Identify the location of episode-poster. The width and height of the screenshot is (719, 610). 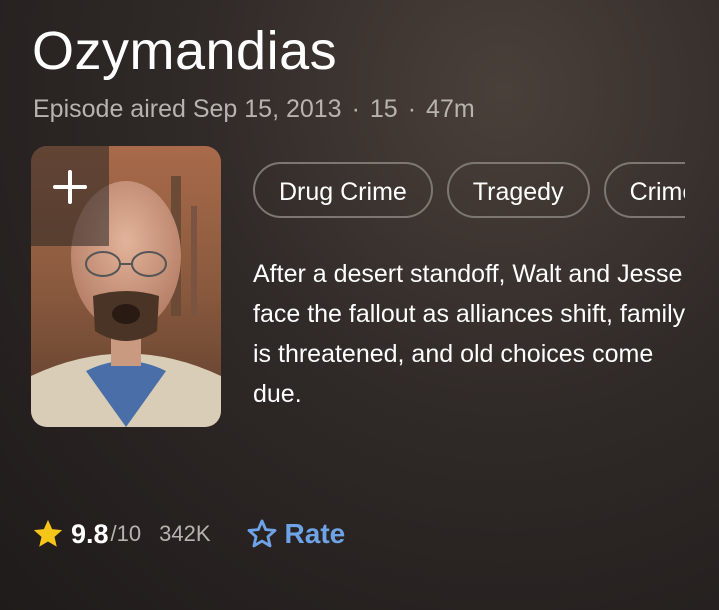
(126, 286).